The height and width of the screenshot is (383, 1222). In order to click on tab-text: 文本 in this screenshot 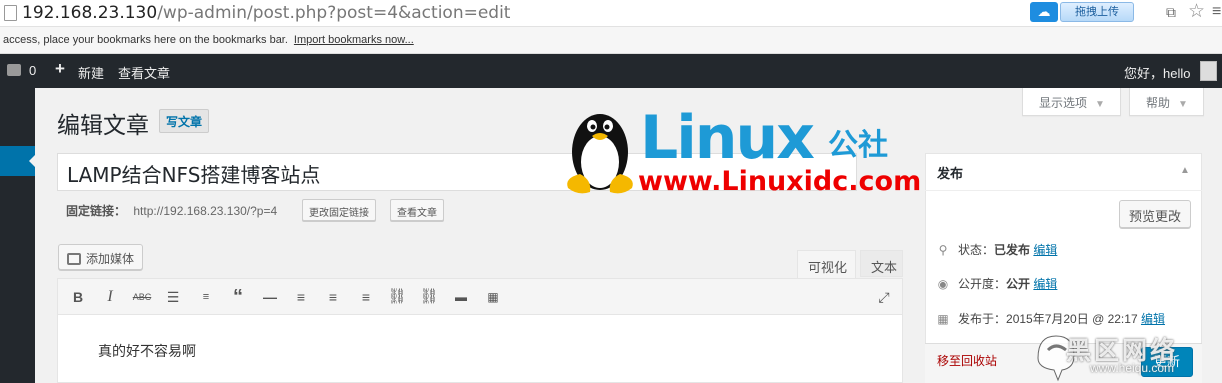, I will do `click(881, 263)`.